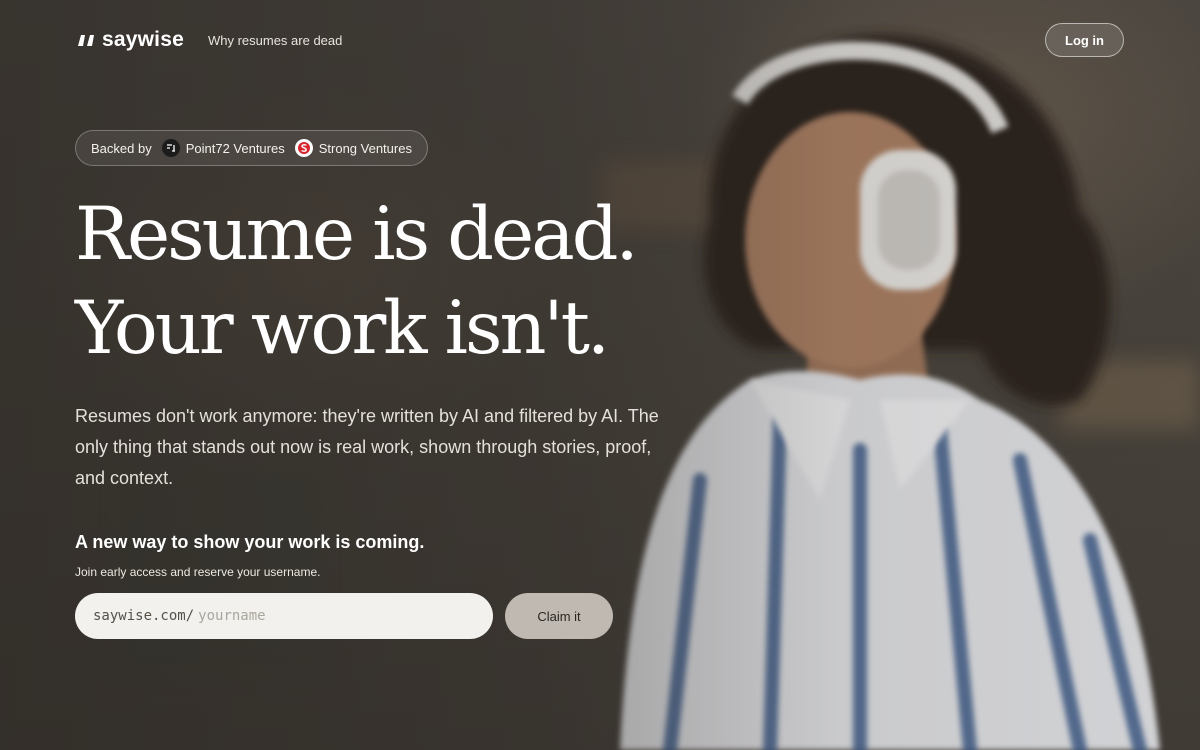 The height and width of the screenshot is (750, 1200). Describe the element at coordinates (235, 148) in the screenshot. I see `investor-name: Point72 Ventures` at that location.